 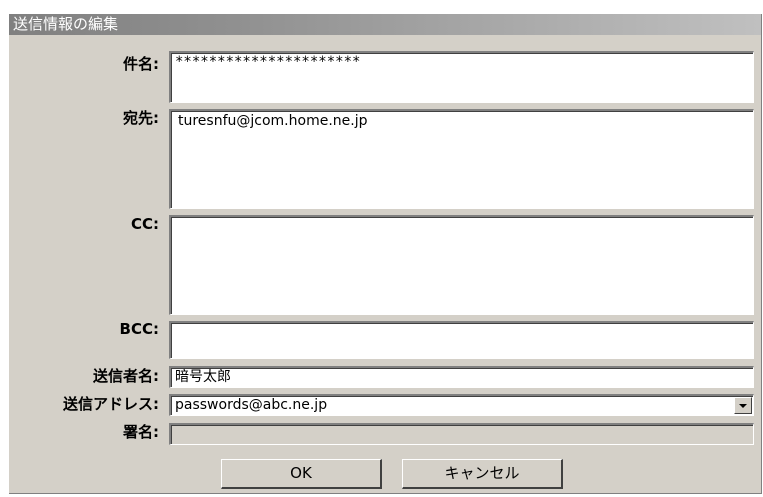 I want to click on cc-label: CC:, so click(x=144, y=224).